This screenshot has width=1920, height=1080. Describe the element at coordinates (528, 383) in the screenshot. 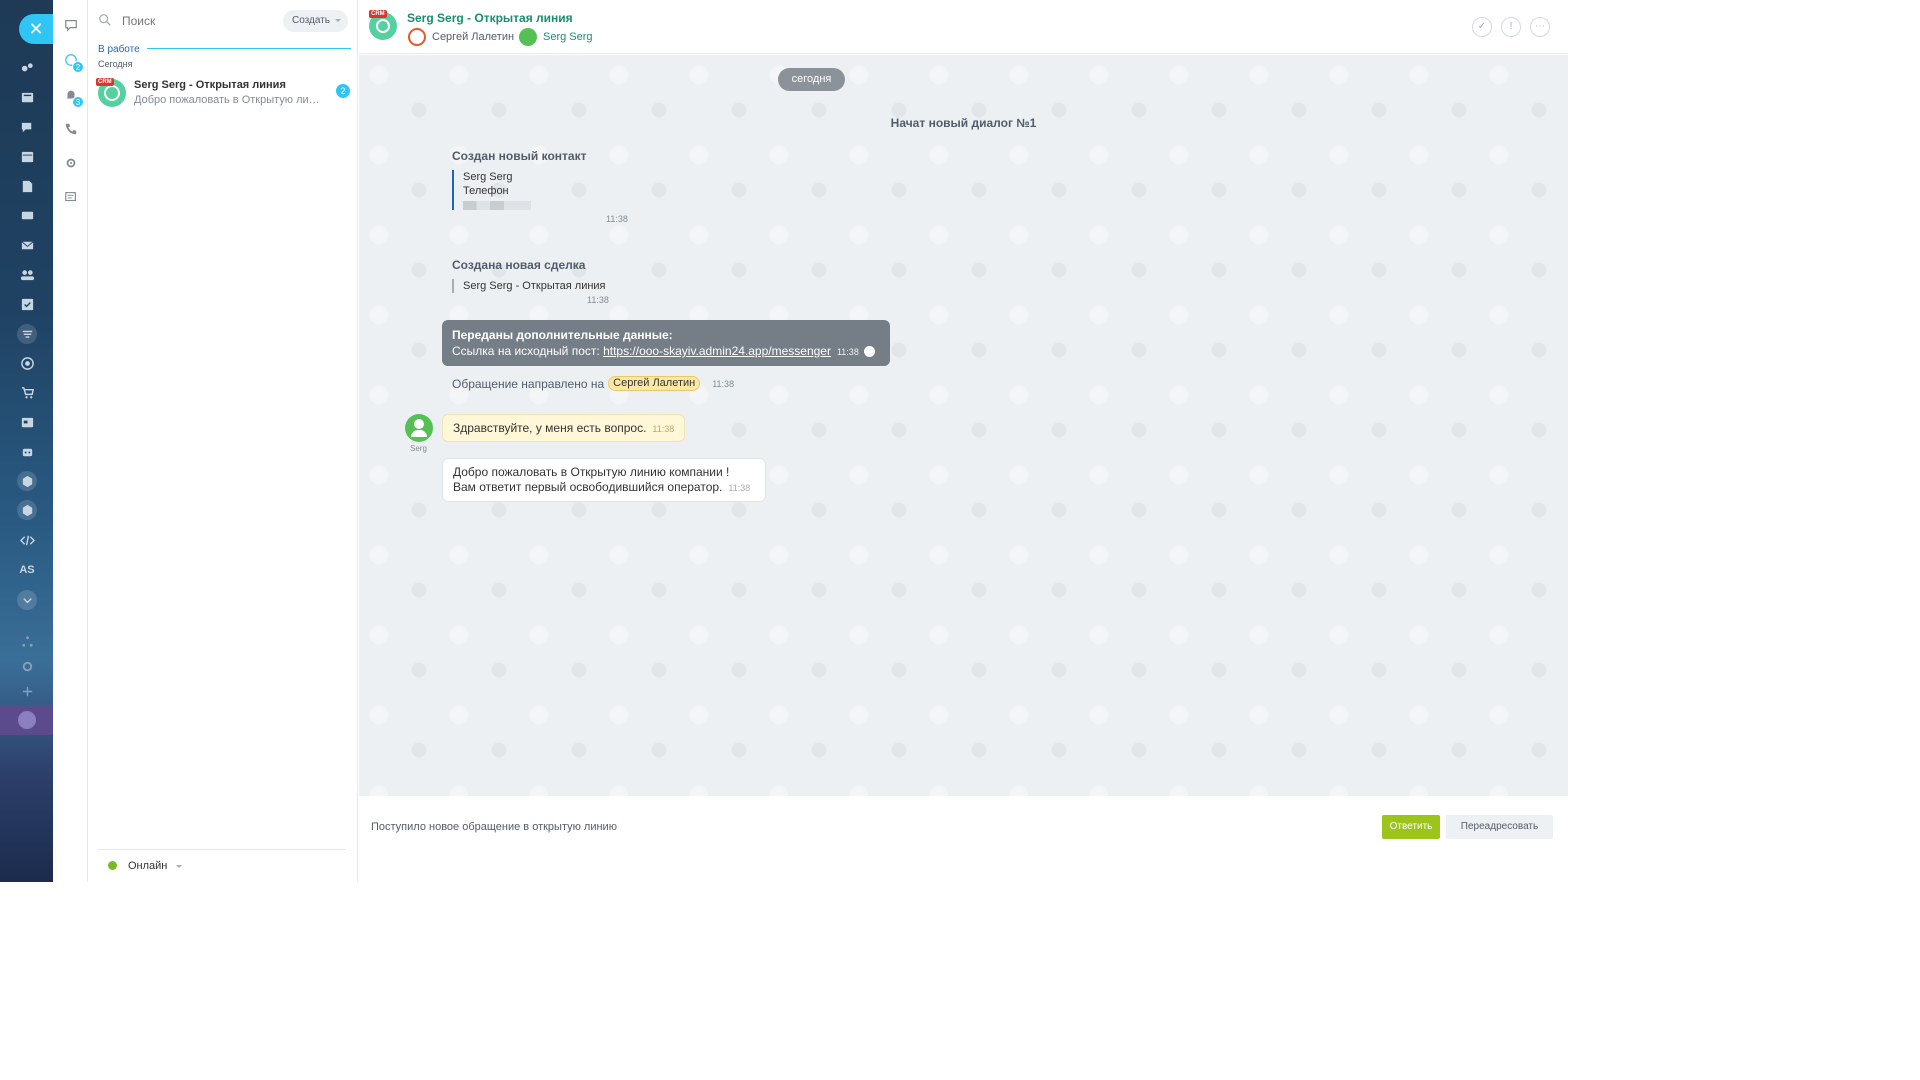

I see `forward-text: Обращение направлено на` at that location.